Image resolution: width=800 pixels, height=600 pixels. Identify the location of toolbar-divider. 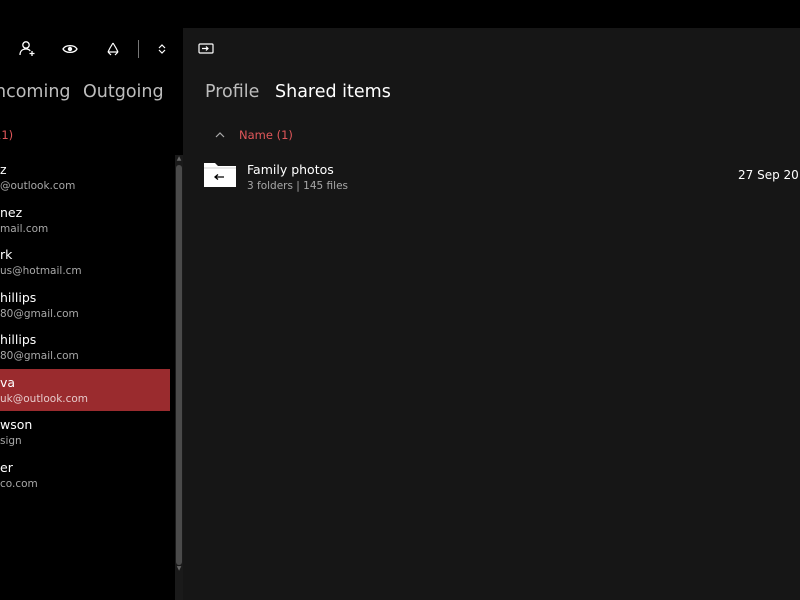
(138, 49).